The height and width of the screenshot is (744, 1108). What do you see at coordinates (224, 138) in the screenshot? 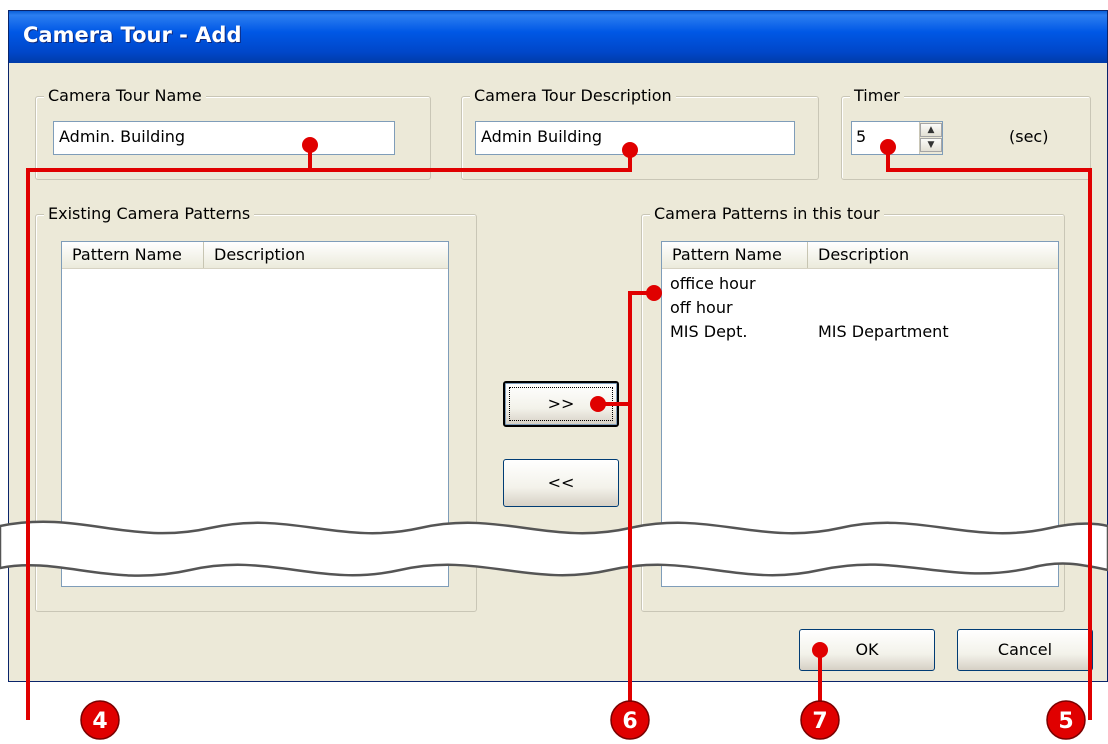
I see `tour-name-input: Admin. Building` at bounding box center [224, 138].